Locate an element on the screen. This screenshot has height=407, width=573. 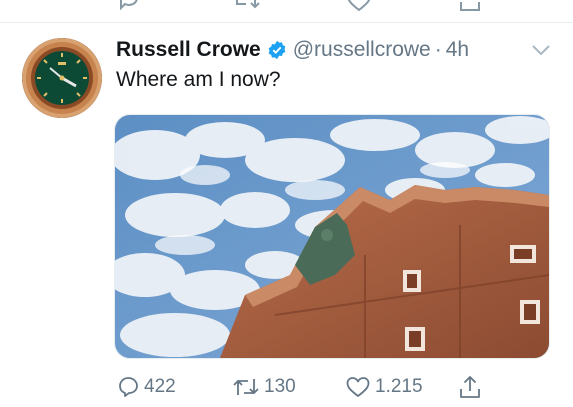
like-icon is located at coordinates (359, 8).